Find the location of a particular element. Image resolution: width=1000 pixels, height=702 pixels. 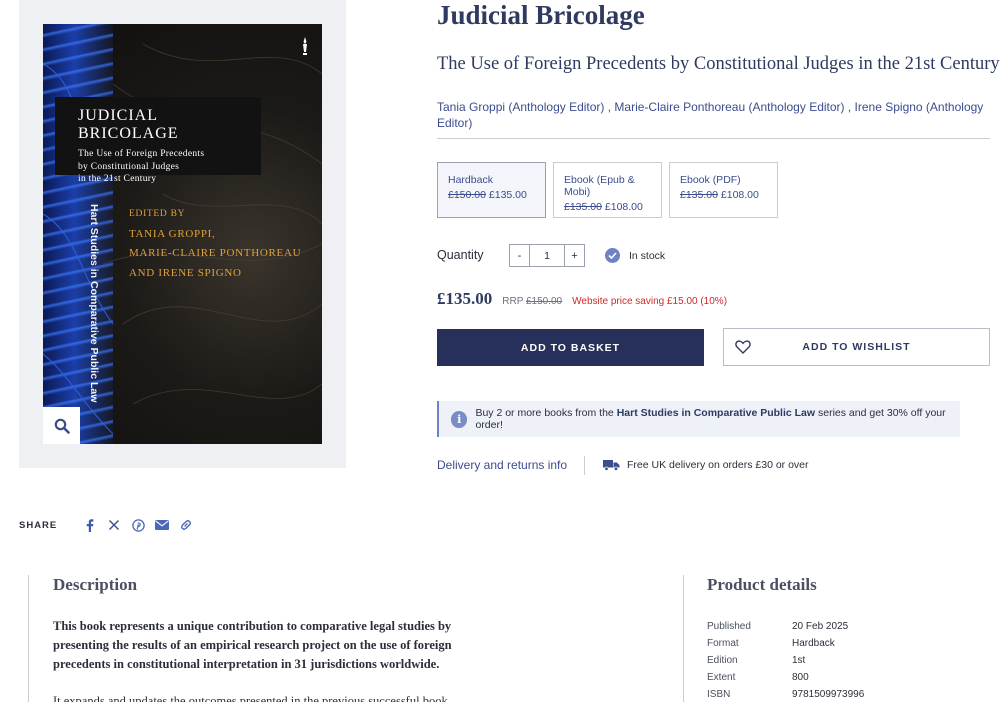

detail-row: Extent 800 is located at coordinates (785, 677).